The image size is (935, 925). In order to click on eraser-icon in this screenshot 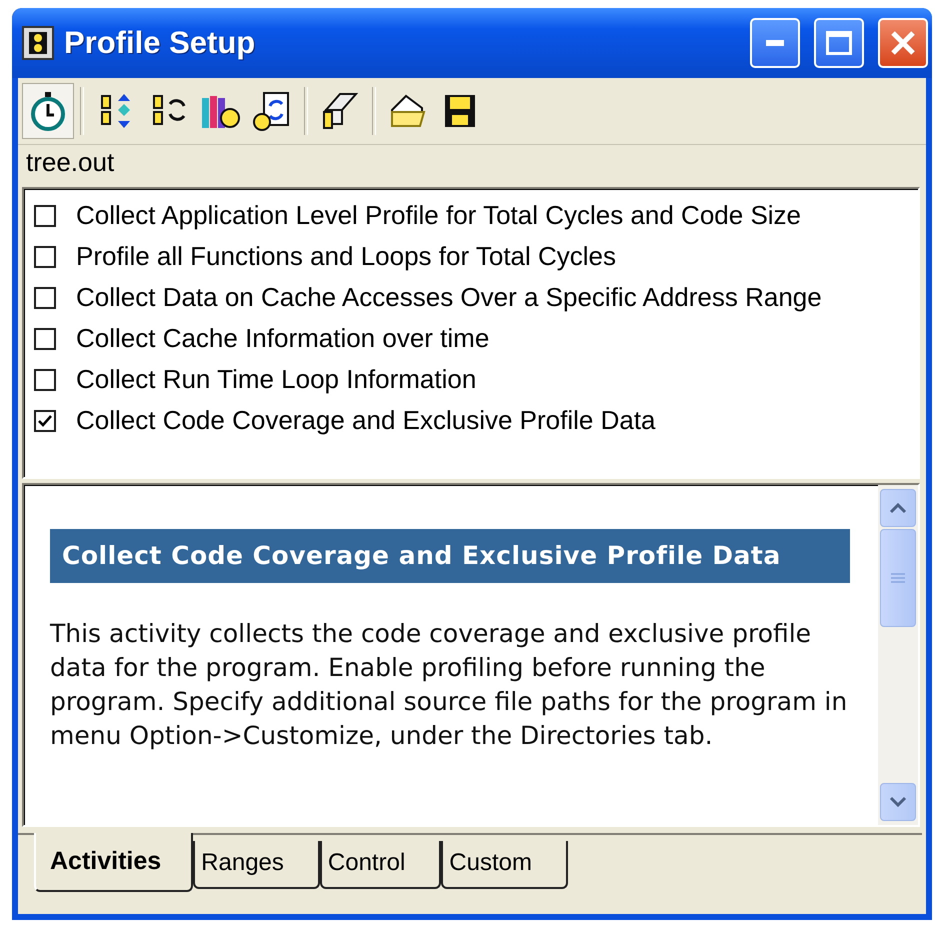, I will do `click(340, 111)`.